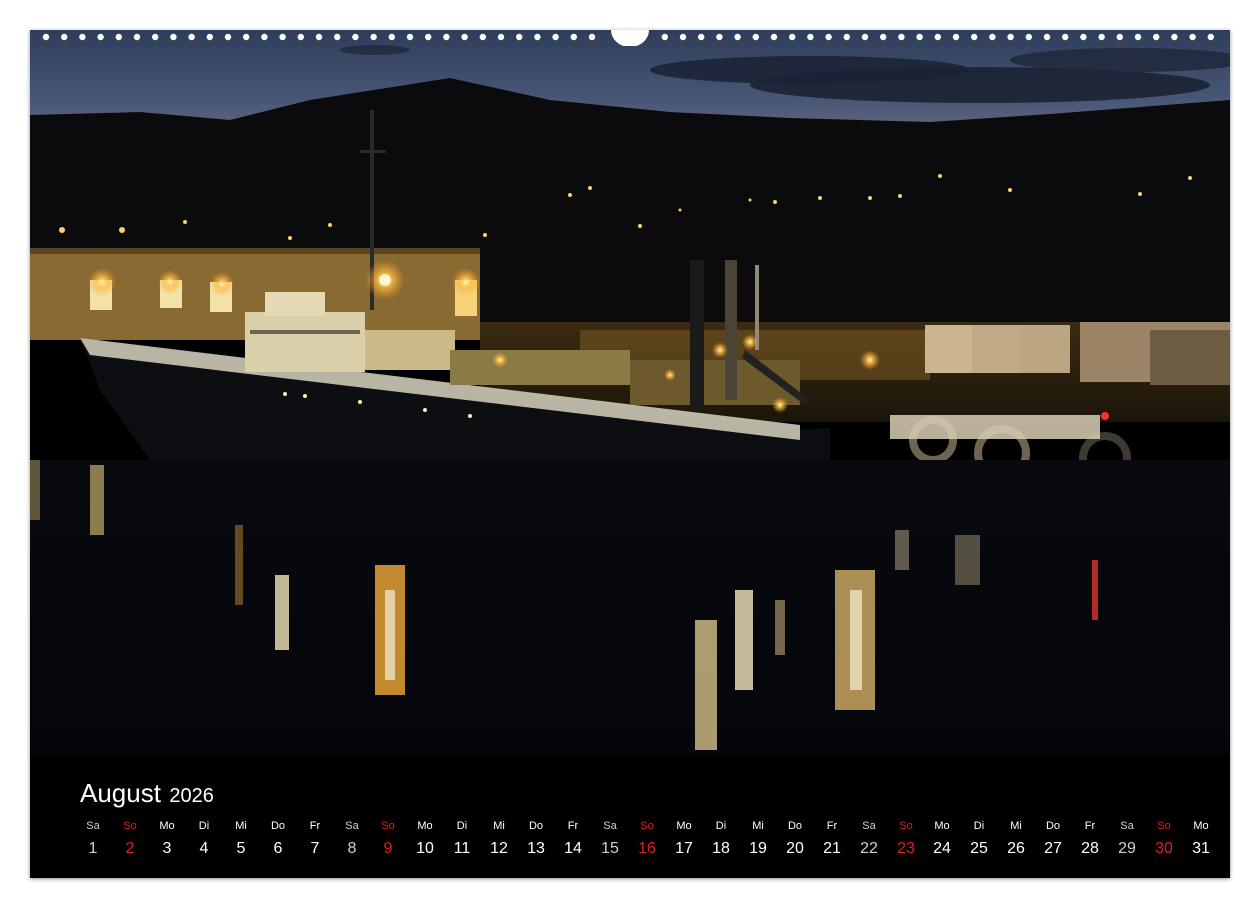  What do you see at coordinates (1053, 848) in the screenshot?
I see `day-number: 27` at bounding box center [1053, 848].